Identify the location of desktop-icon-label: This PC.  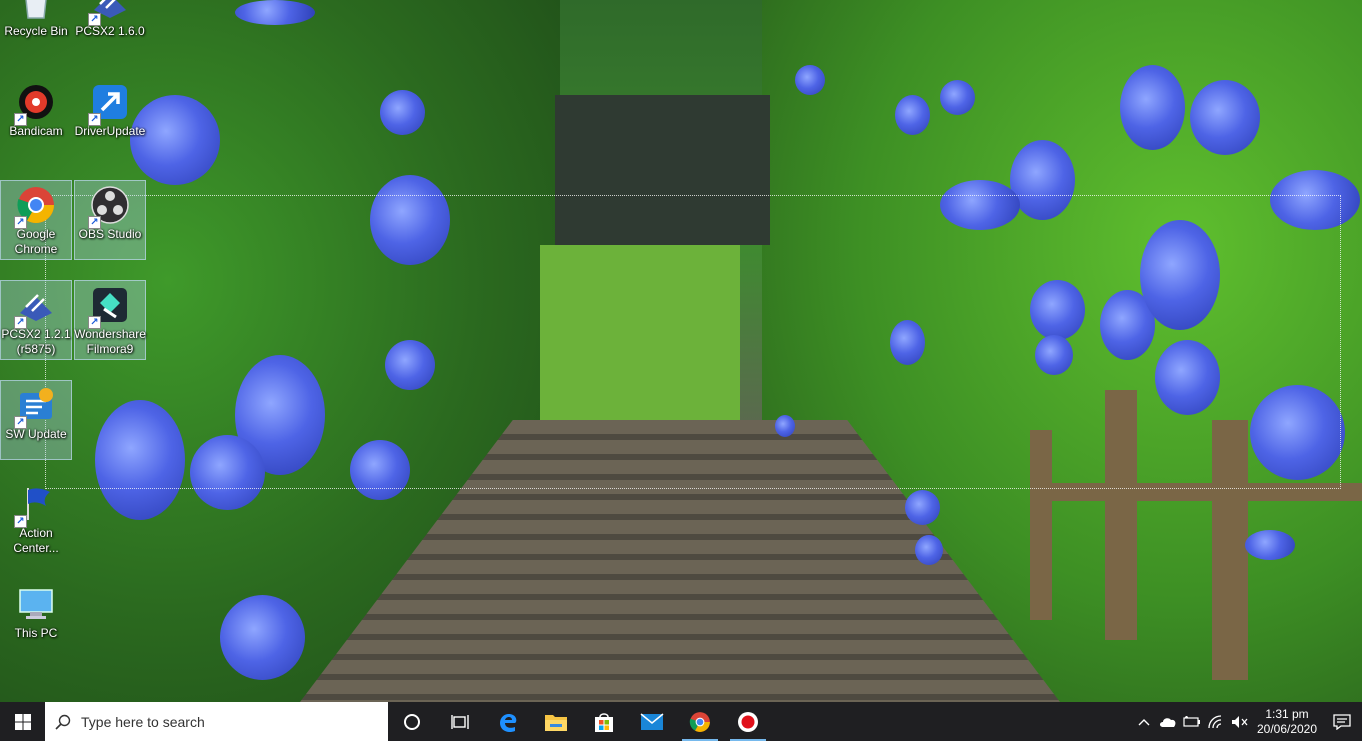
(36, 633).